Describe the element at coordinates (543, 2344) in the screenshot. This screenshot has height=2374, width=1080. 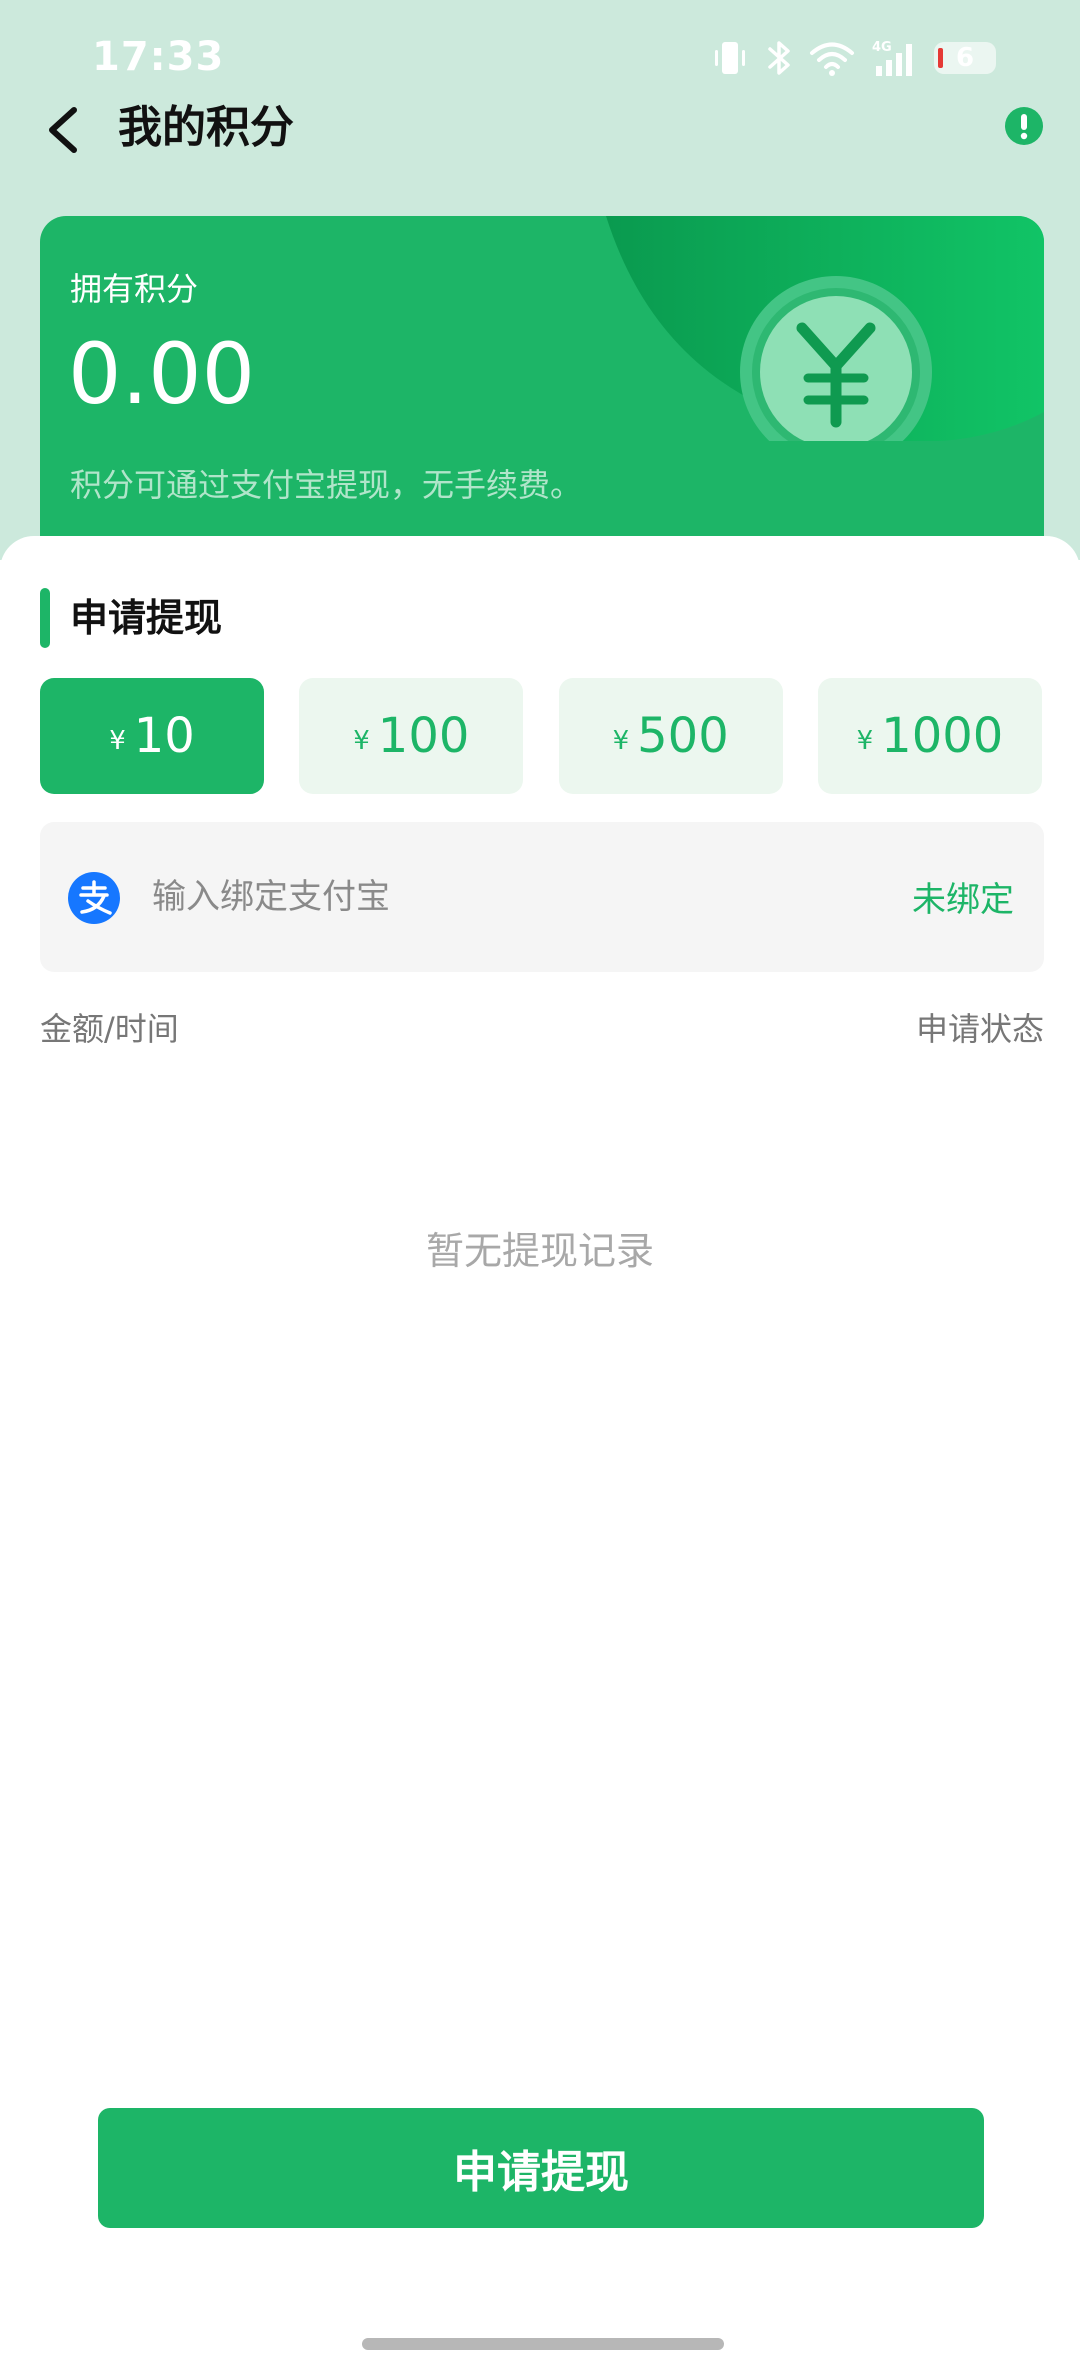
I see `home-indicator` at that location.